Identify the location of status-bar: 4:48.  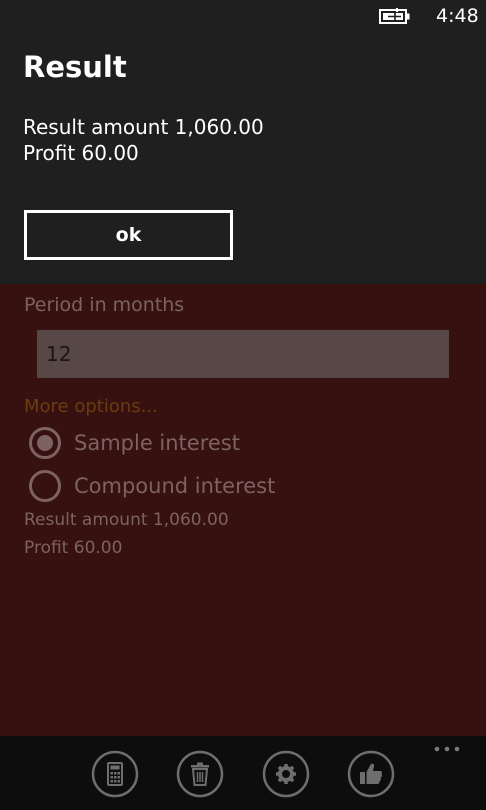
(243, 17).